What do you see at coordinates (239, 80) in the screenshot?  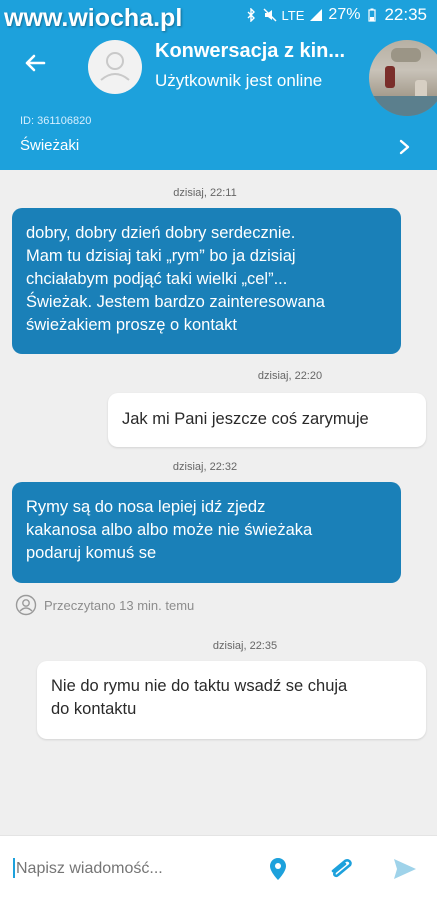 I see `online-status: Użytkownik jest online` at bounding box center [239, 80].